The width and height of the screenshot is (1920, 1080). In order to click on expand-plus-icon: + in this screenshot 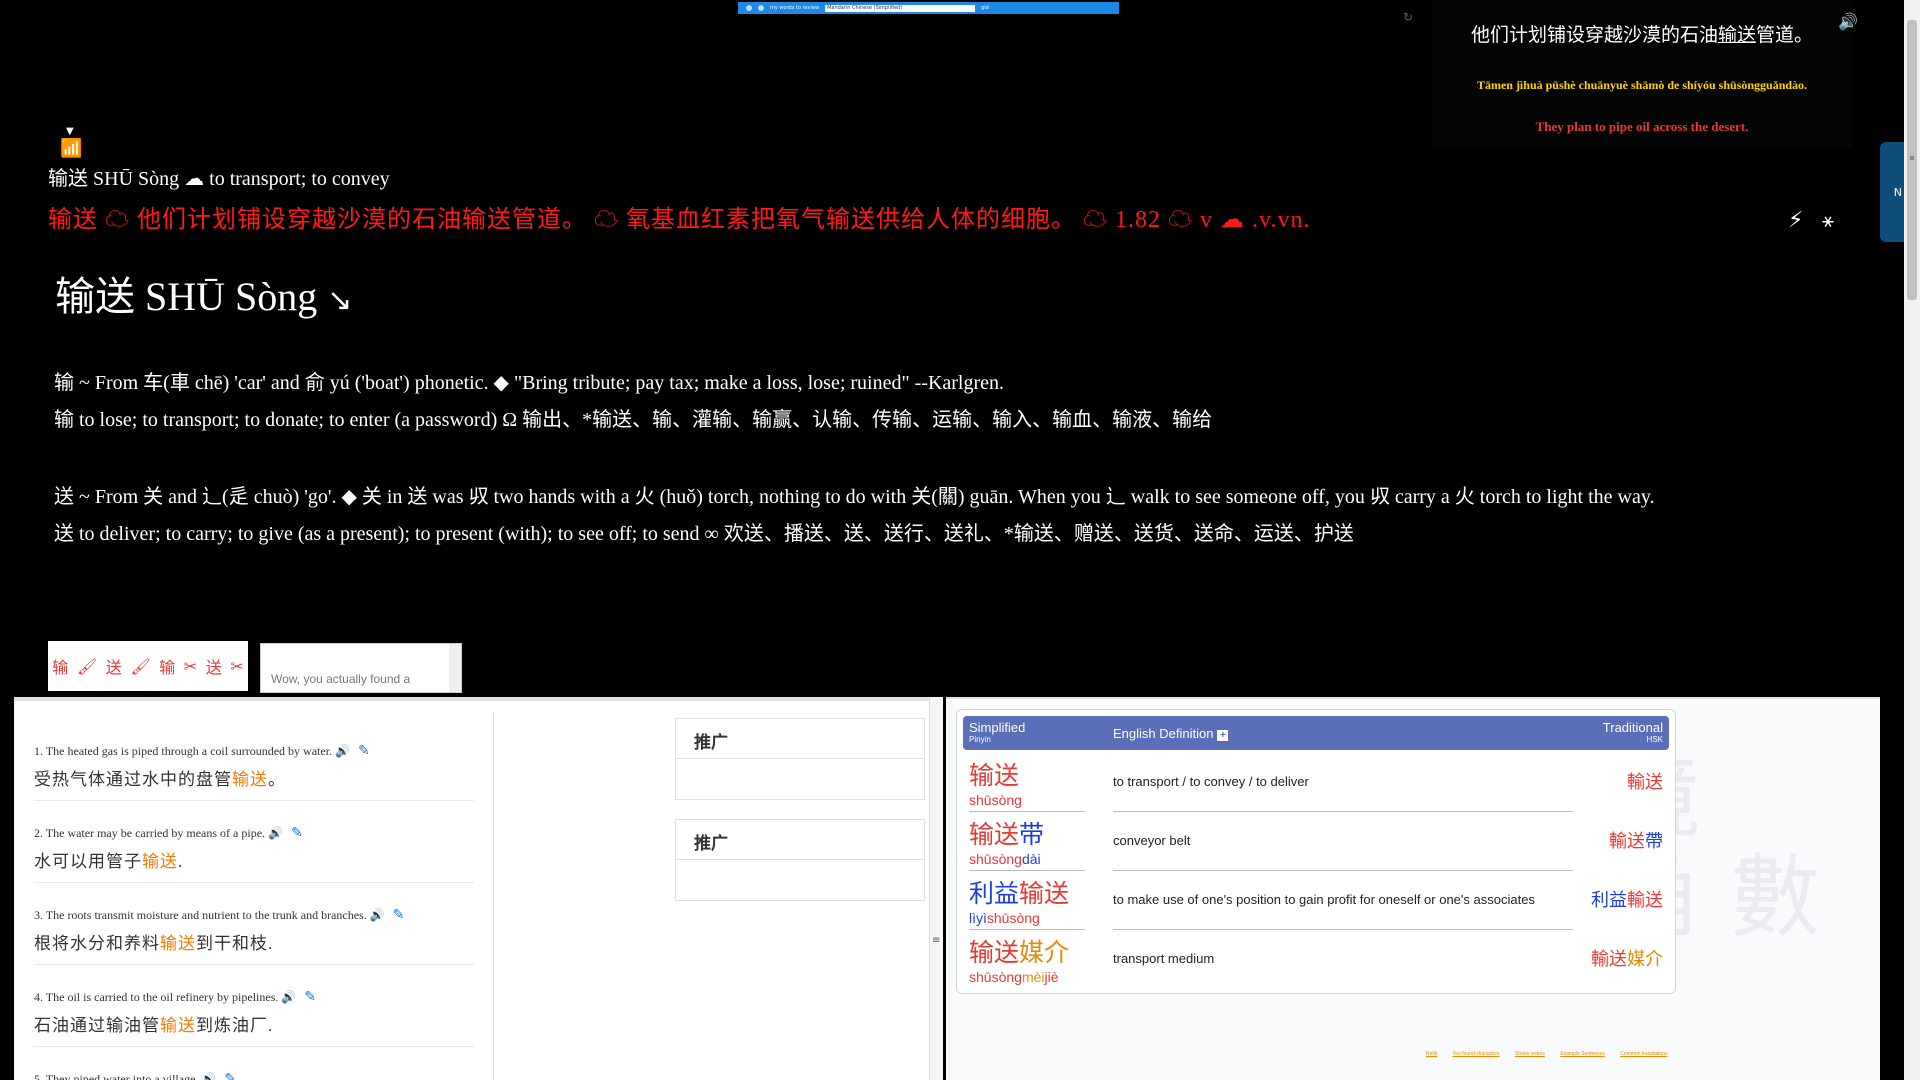, I will do `click(1223, 735)`.